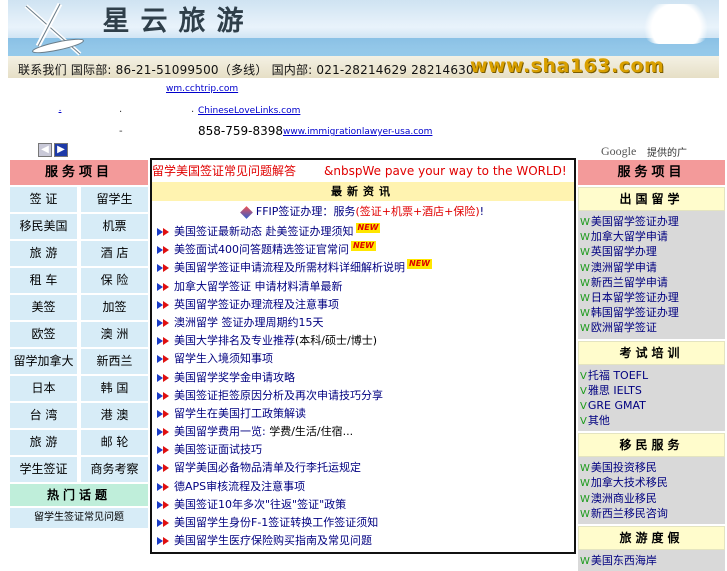 This screenshot has height=571, width=727. Describe the element at coordinates (634, 221) in the screenshot. I see `right-item-label: 美国留学签证办理` at that location.